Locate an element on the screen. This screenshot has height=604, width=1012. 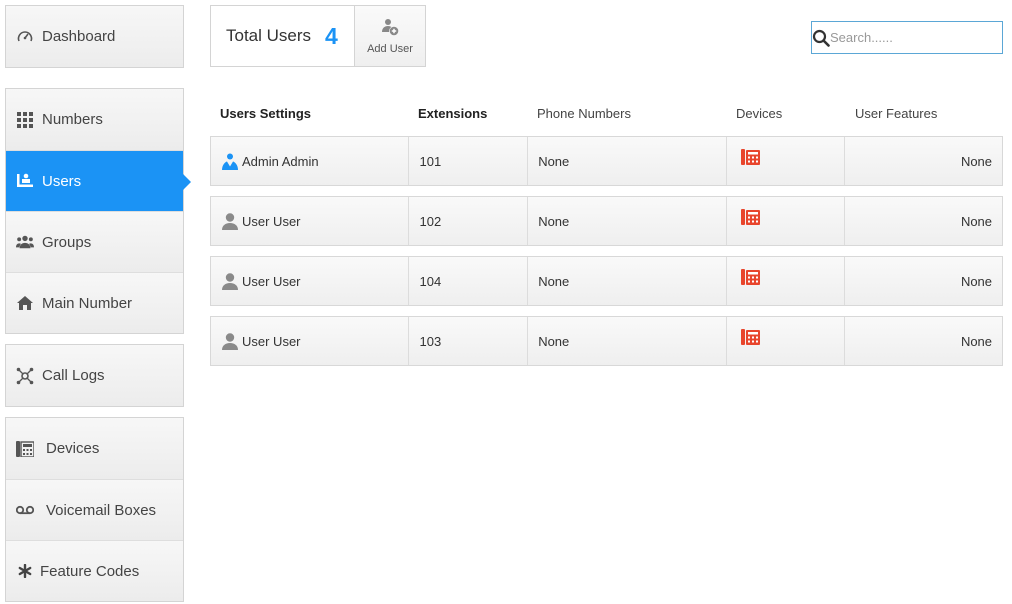
sidebar-item-call-logs: Call Logs is located at coordinates (94, 375).